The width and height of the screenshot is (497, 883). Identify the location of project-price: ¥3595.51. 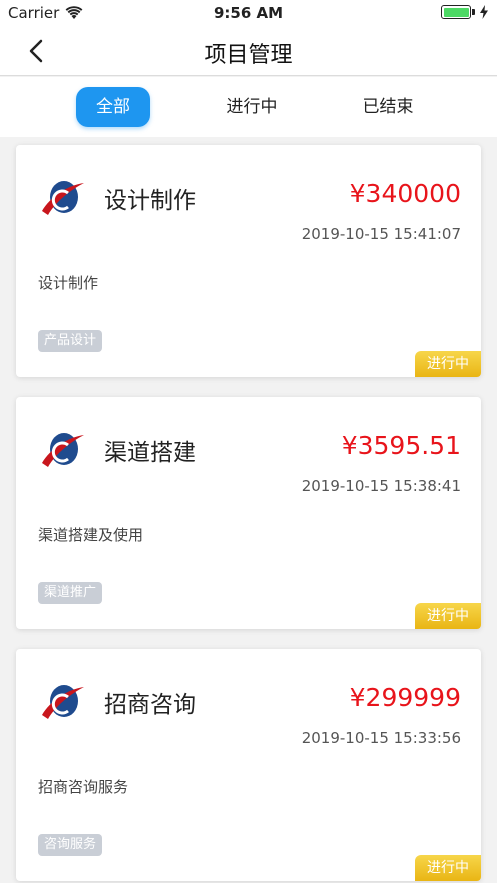
(401, 445).